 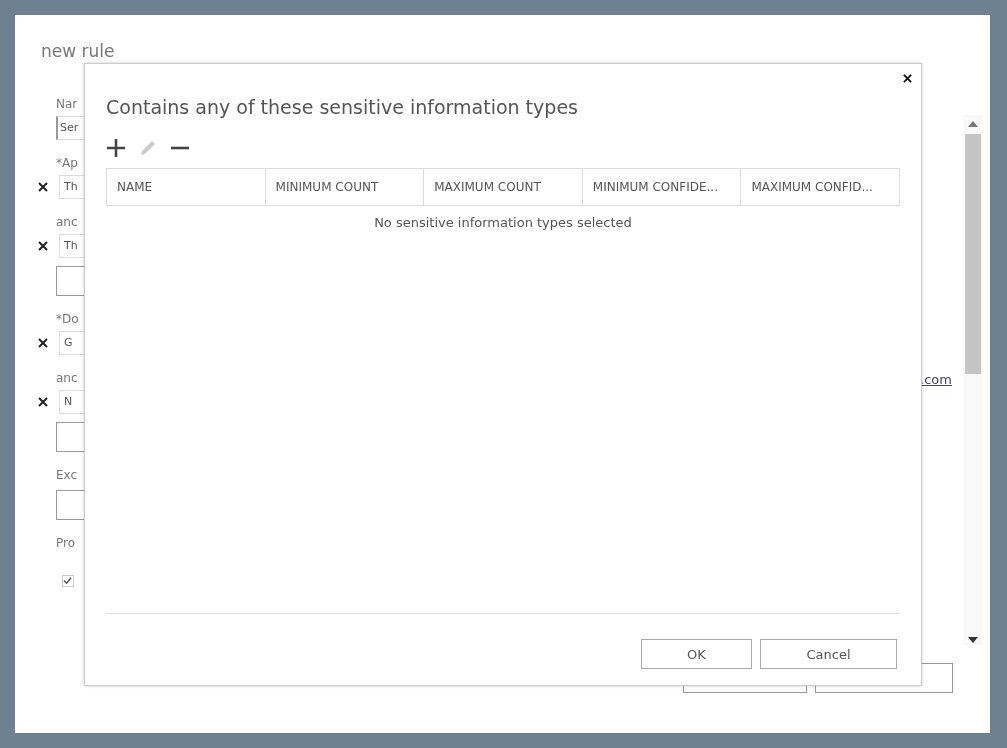 What do you see at coordinates (67, 475) in the screenshot?
I see `field-label: Exc` at bounding box center [67, 475].